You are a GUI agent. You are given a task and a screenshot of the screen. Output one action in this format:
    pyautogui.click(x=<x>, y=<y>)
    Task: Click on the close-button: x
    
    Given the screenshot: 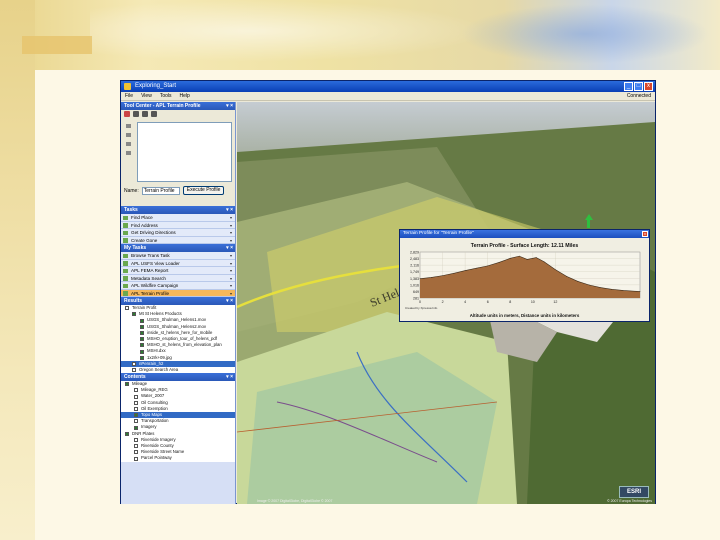 What is the action you would take?
    pyautogui.click(x=648, y=86)
    